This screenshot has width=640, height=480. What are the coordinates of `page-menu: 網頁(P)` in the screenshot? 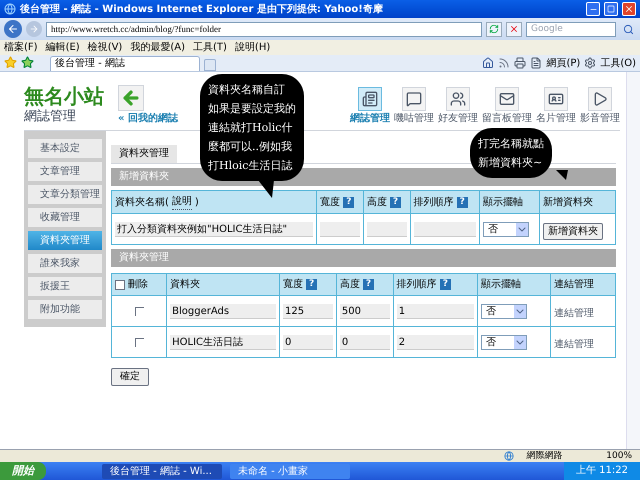 It's located at (563, 63).